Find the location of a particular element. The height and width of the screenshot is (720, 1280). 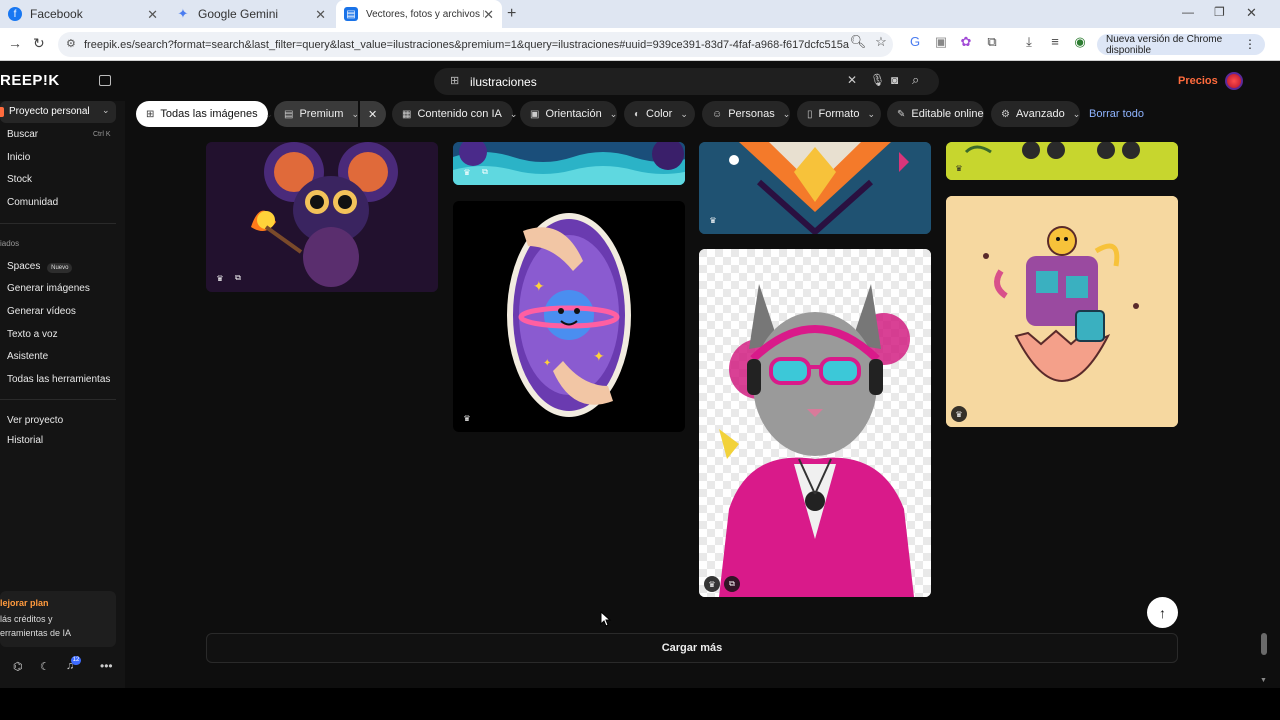

filter-label: Orientación is located at coordinates (573, 114).